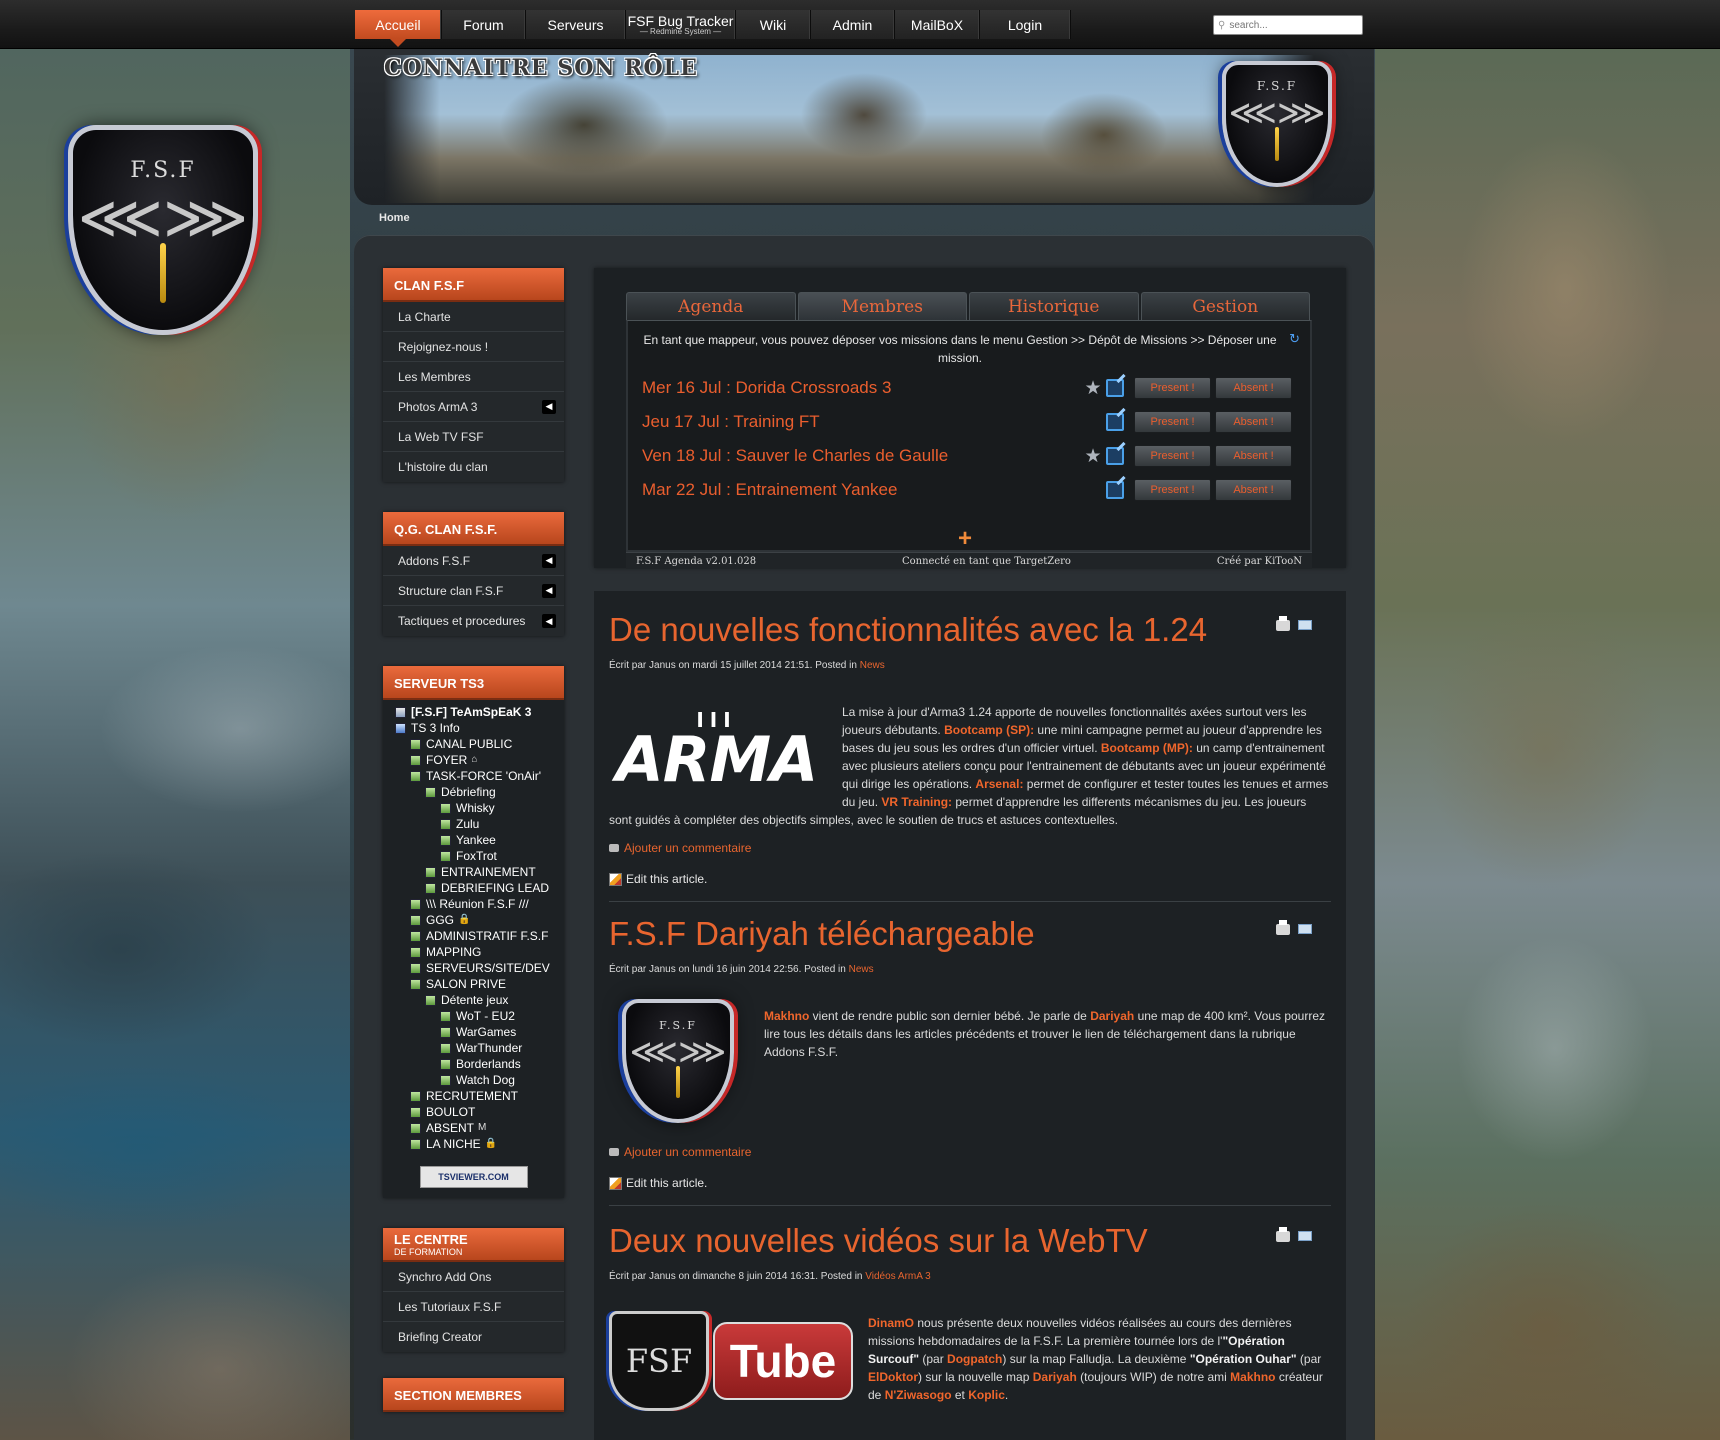 Image resolution: width=1720 pixels, height=1440 pixels. What do you see at coordinates (479, 824) in the screenshot?
I see `ts3-channel: Zulu` at bounding box center [479, 824].